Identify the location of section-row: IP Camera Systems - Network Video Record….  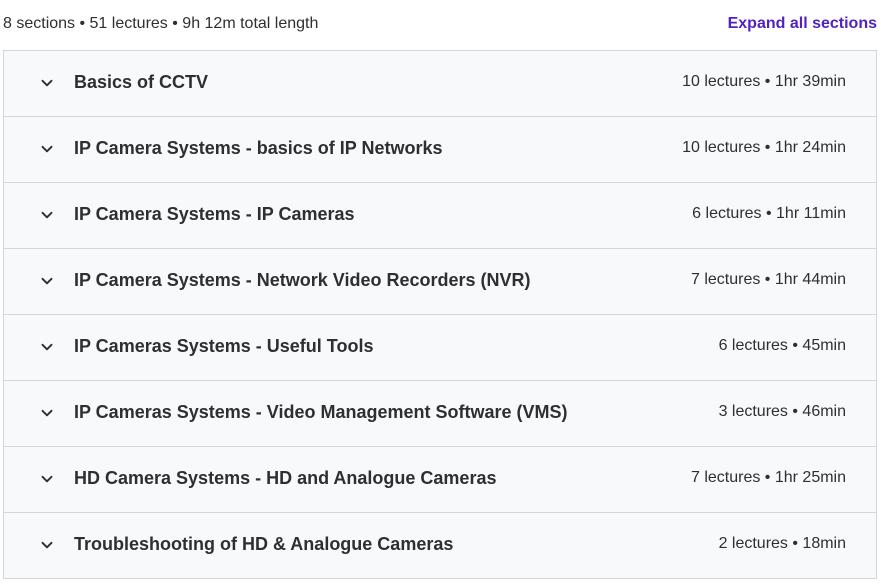
(440, 282).